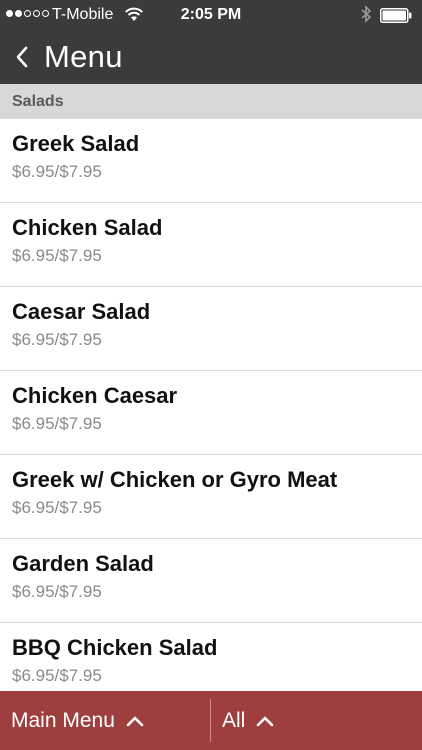 Image resolution: width=422 pixels, height=750 pixels. I want to click on status-time: 2:05 PM, so click(211, 14).